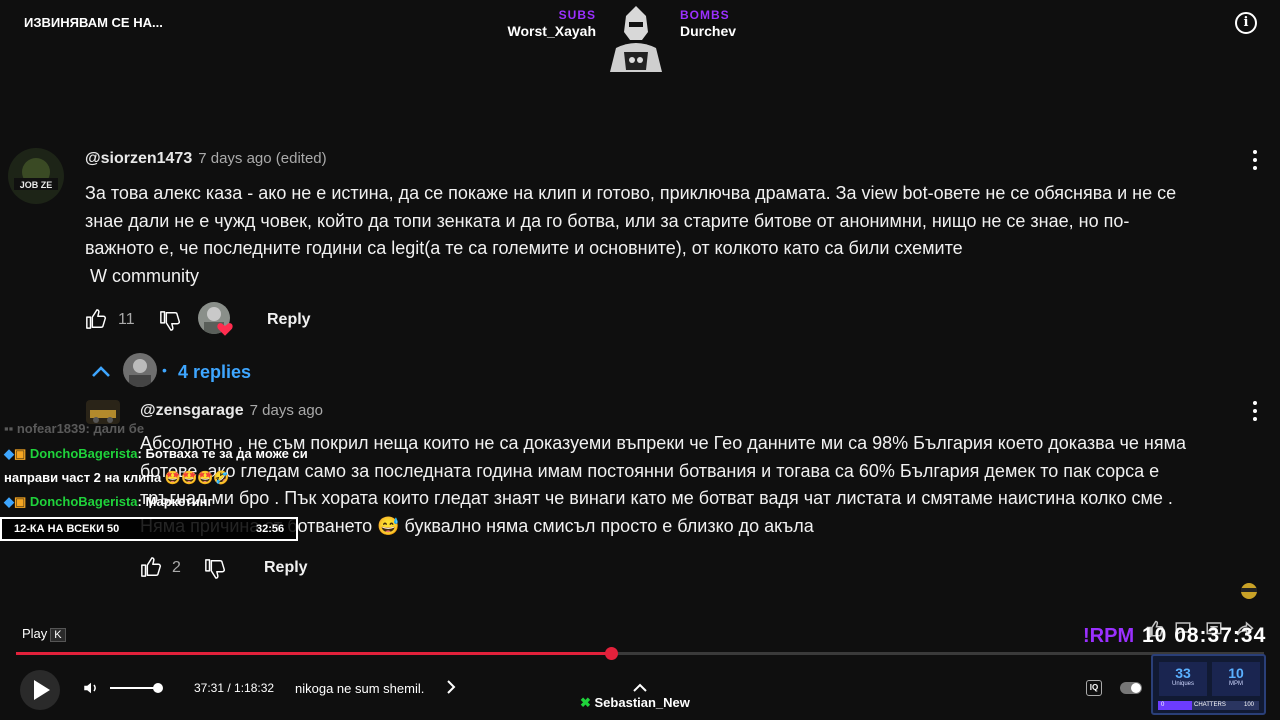  What do you see at coordinates (587, 702) in the screenshot?
I see `sword-icon: ✖` at bounding box center [587, 702].